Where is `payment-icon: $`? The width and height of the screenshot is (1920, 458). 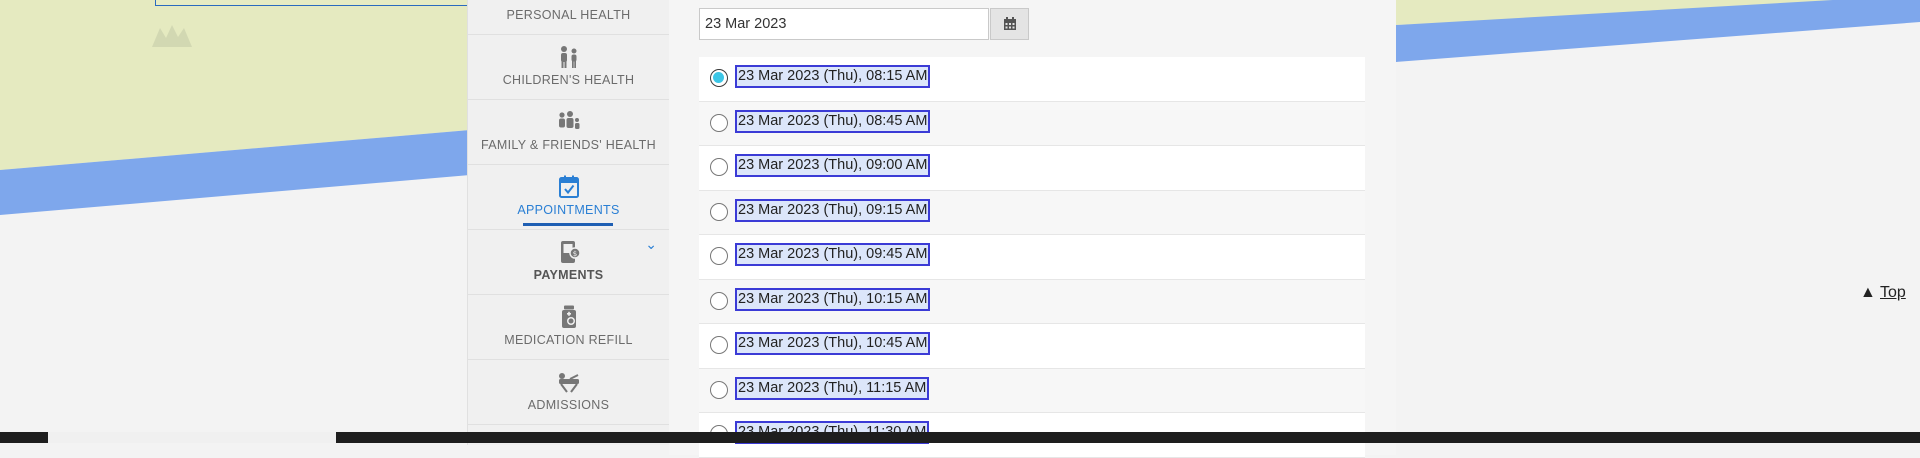 payment-icon: $ is located at coordinates (571, 252).